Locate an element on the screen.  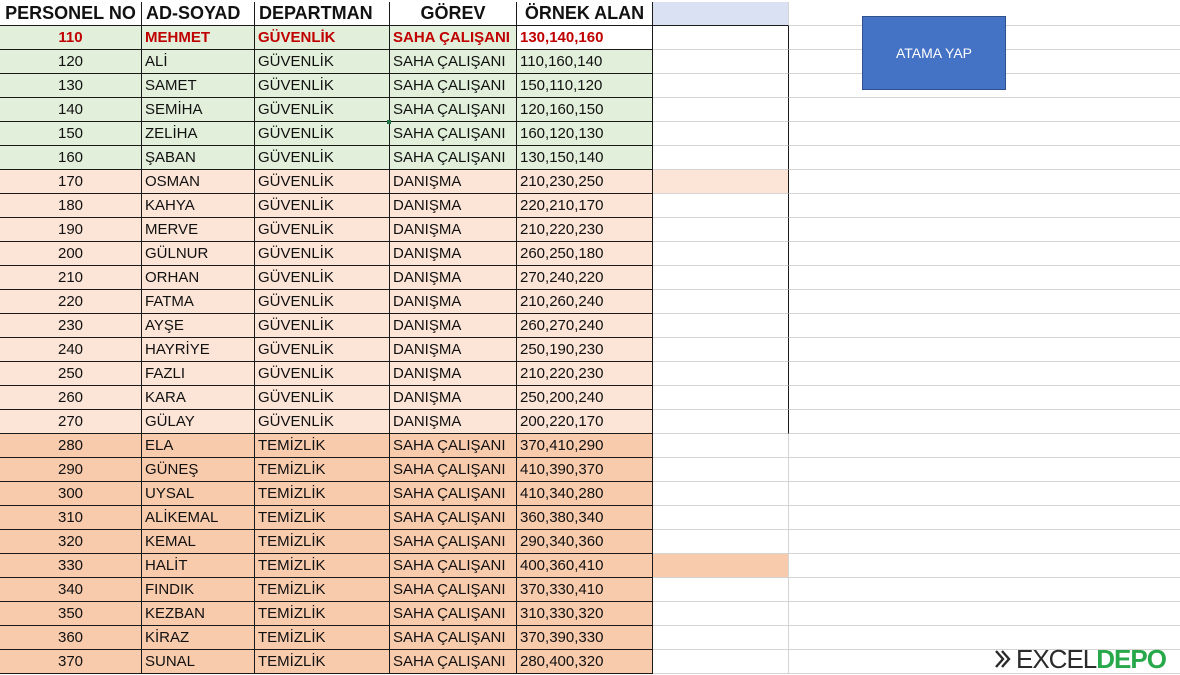
ad-soyad-cell: SAMET is located at coordinates (198, 86).